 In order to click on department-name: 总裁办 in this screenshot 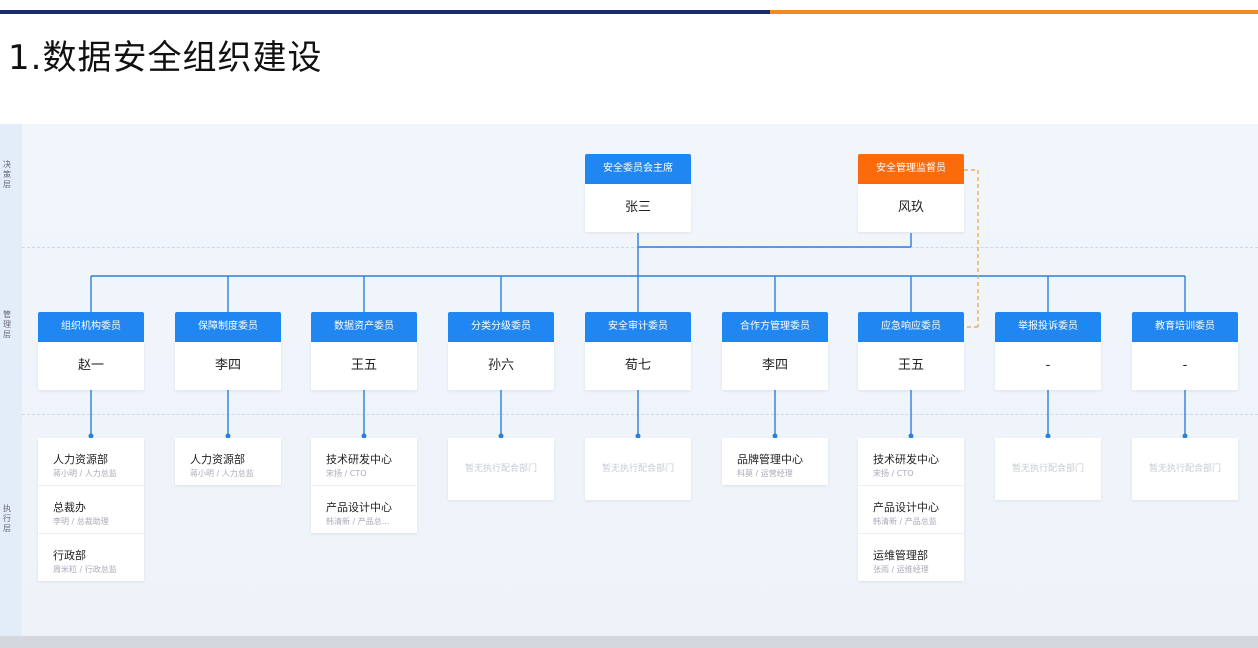, I will do `click(69, 507)`.